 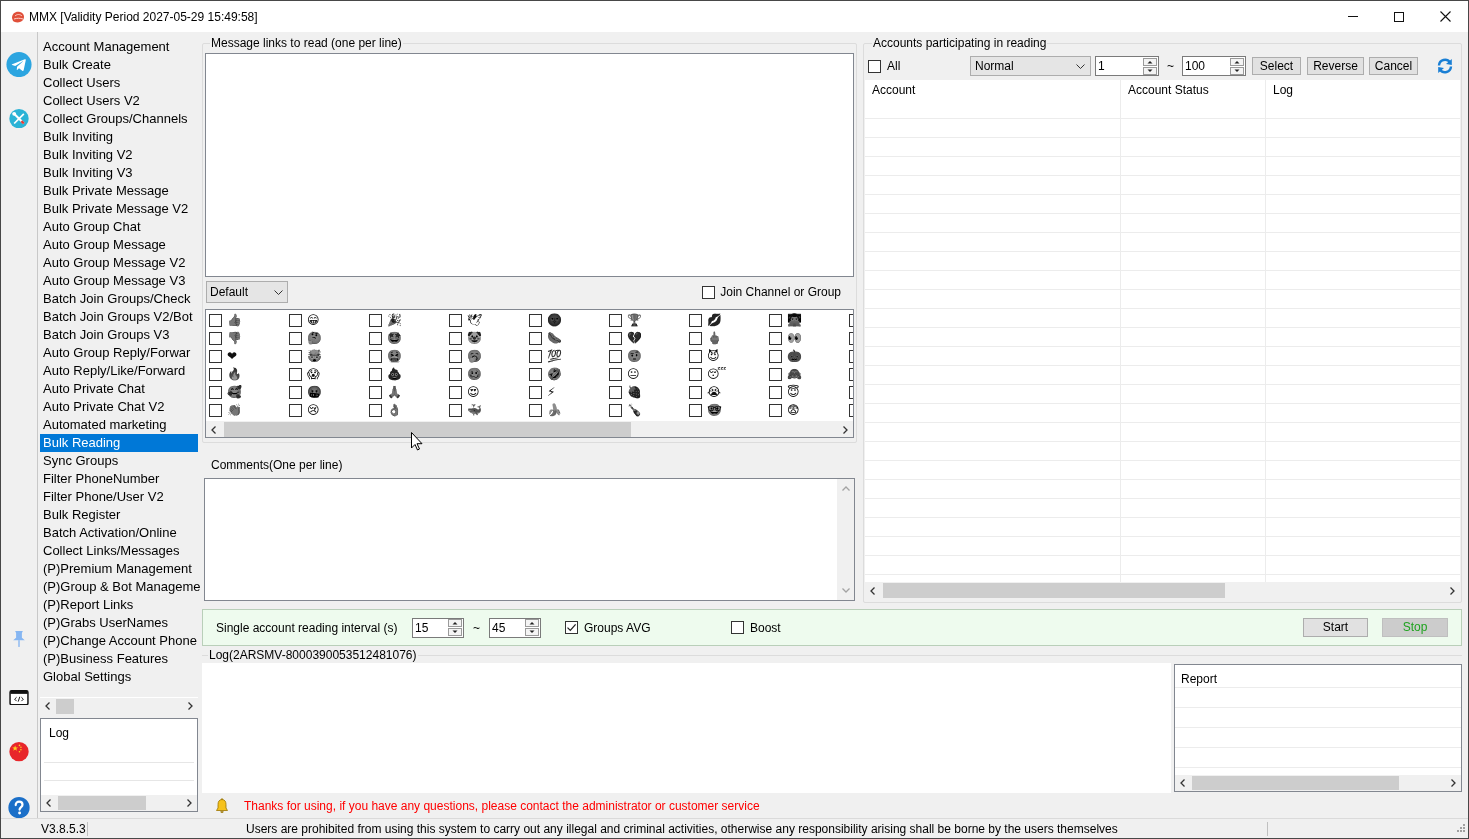 I want to click on resize-grip-icon, so click(x=1460, y=828).